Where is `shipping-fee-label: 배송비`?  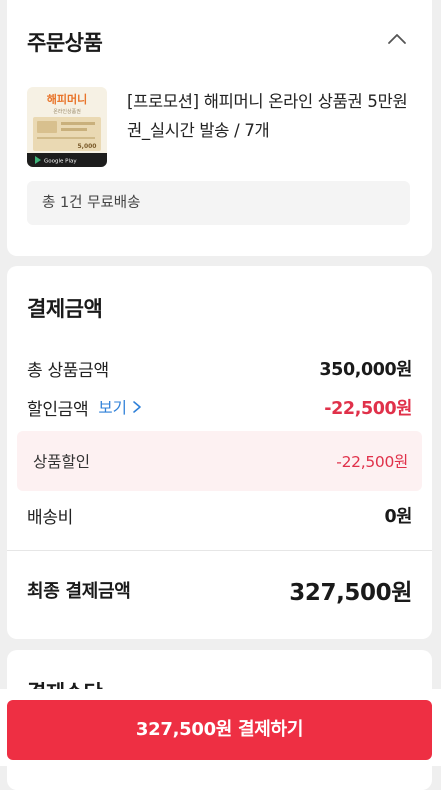
shipping-fee-label: 배송비 is located at coordinates (50, 517).